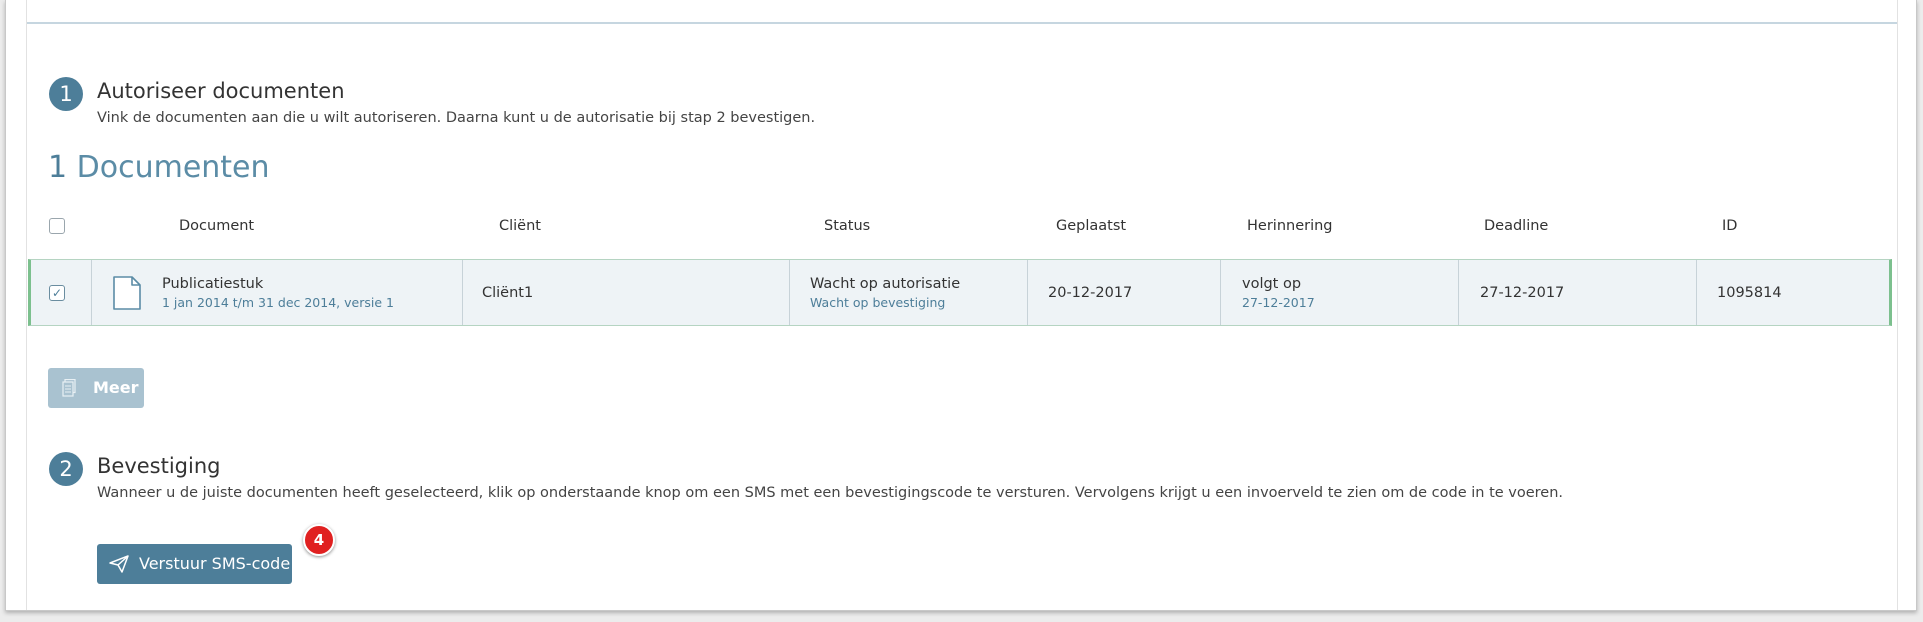 This screenshot has width=1923, height=622. Describe the element at coordinates (278, 302) in the screenshot. I see `document-period: 1 jan 2014 t/m 31 dec 2014, versie 1` at that location.